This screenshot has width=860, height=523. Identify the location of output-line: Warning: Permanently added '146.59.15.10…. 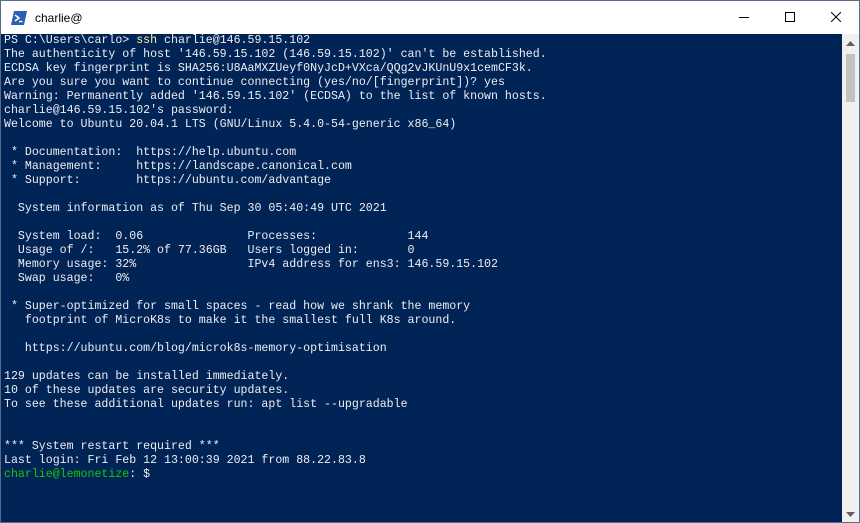
(275, 96).